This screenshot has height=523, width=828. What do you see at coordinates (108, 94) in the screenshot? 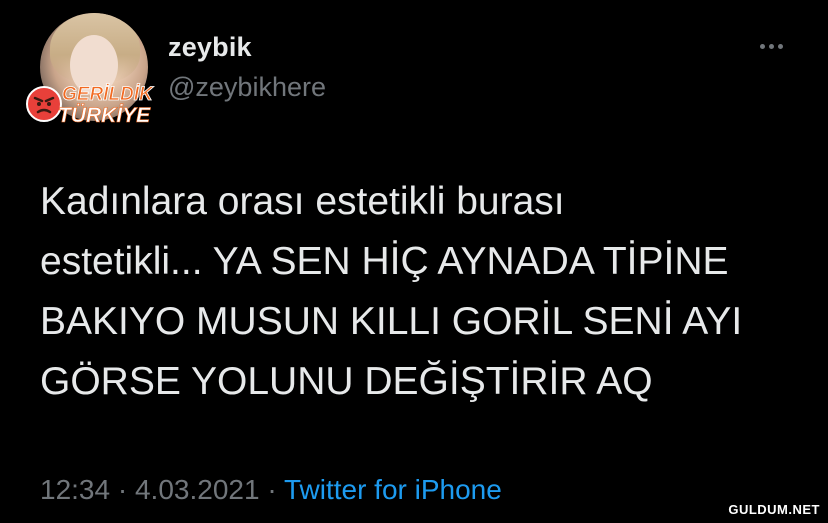
I see `logo-line-1: GERİLDİK` at bounding box center [108, 94].